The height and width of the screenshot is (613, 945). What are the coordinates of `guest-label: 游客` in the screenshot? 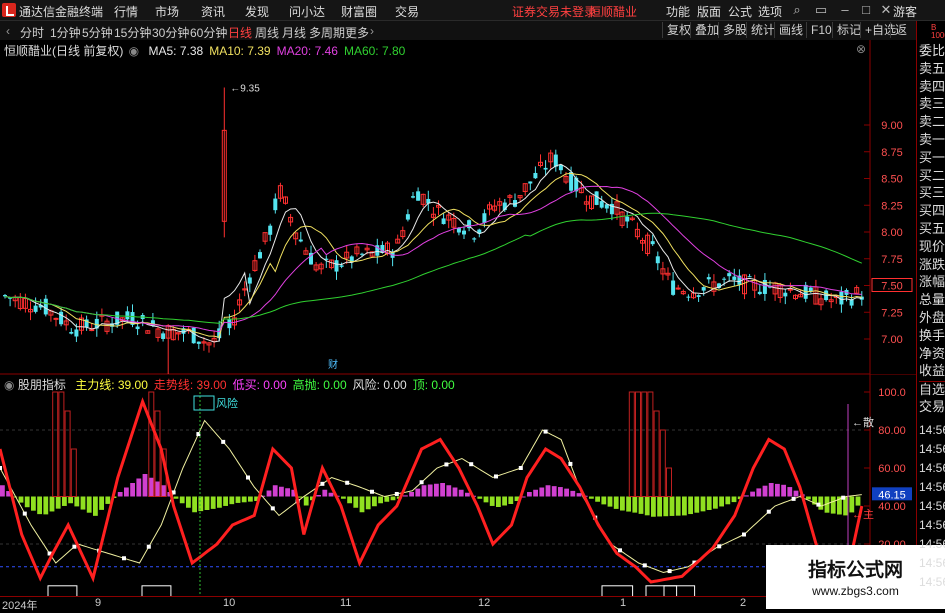 It's located at (905, 11).